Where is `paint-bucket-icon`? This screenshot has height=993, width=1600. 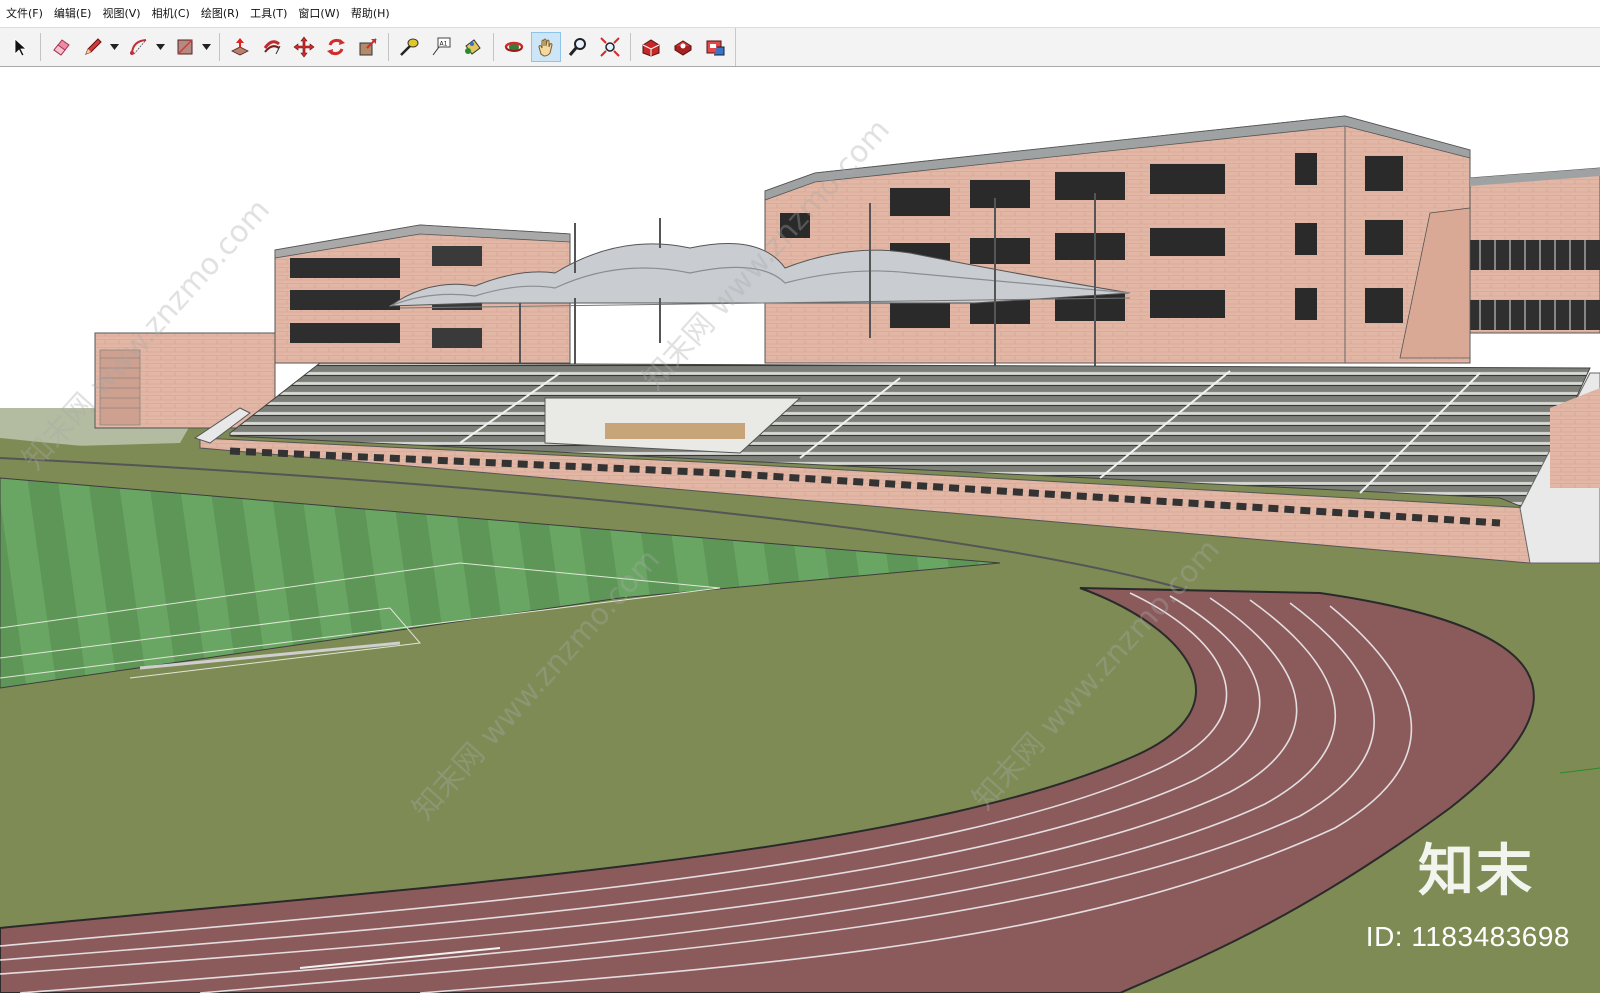
paint-bucket-icon is located at coordinates (473, 47).